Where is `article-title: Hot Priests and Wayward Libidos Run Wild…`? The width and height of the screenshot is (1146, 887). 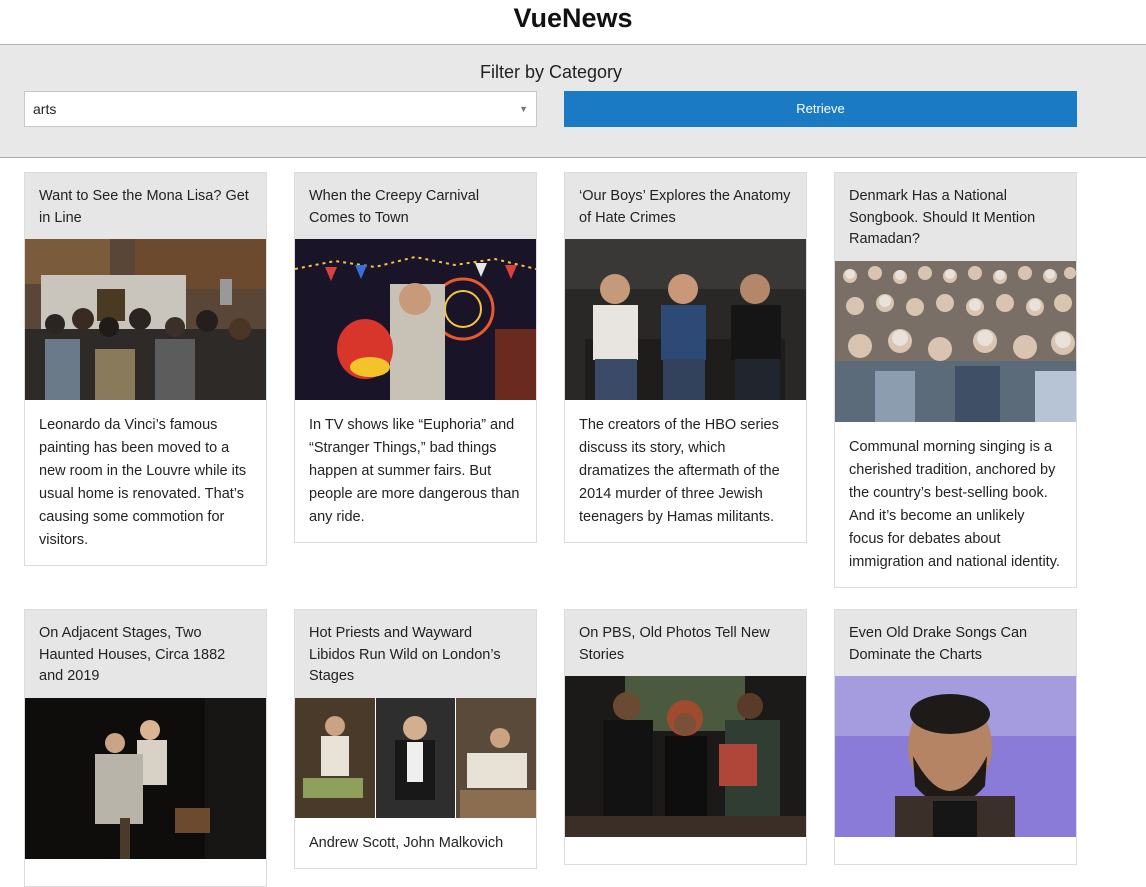 article-title: Hot Priests and Wayward Libidos Run Wild… is located at coordinates (415, 654).